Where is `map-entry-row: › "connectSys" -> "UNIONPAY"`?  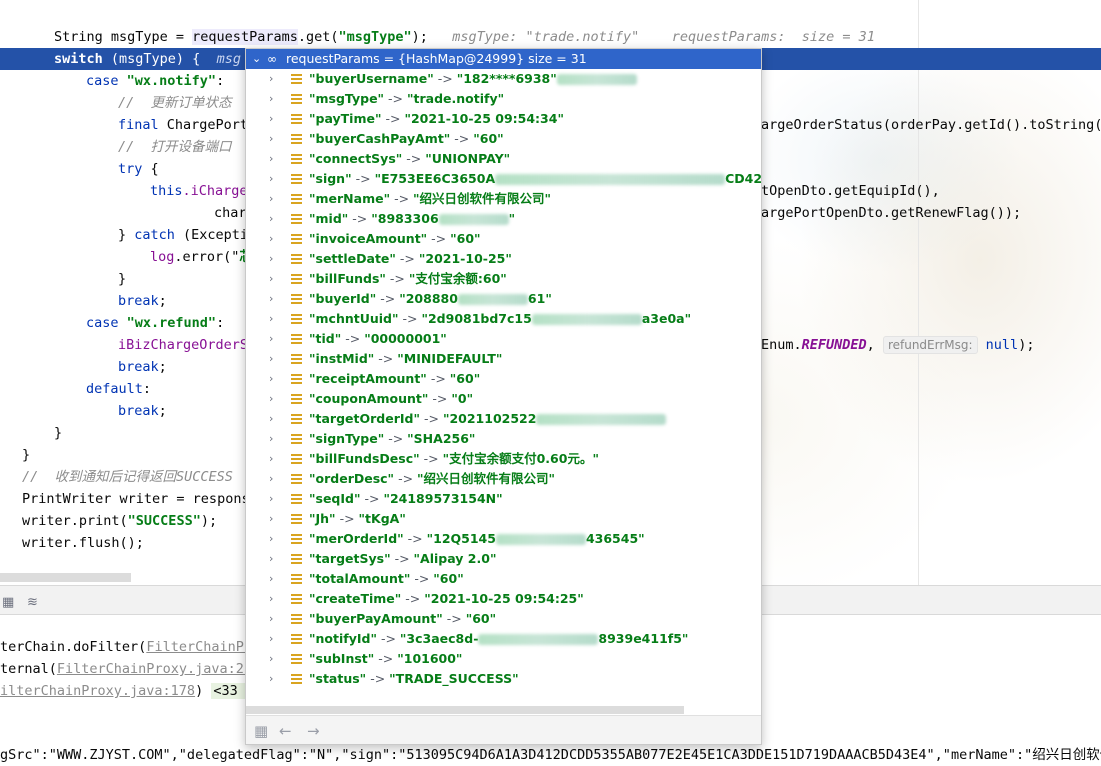 map-entry-row: › "connectSys" -> "UNIONPAY" is located at coordinates (503, 159).